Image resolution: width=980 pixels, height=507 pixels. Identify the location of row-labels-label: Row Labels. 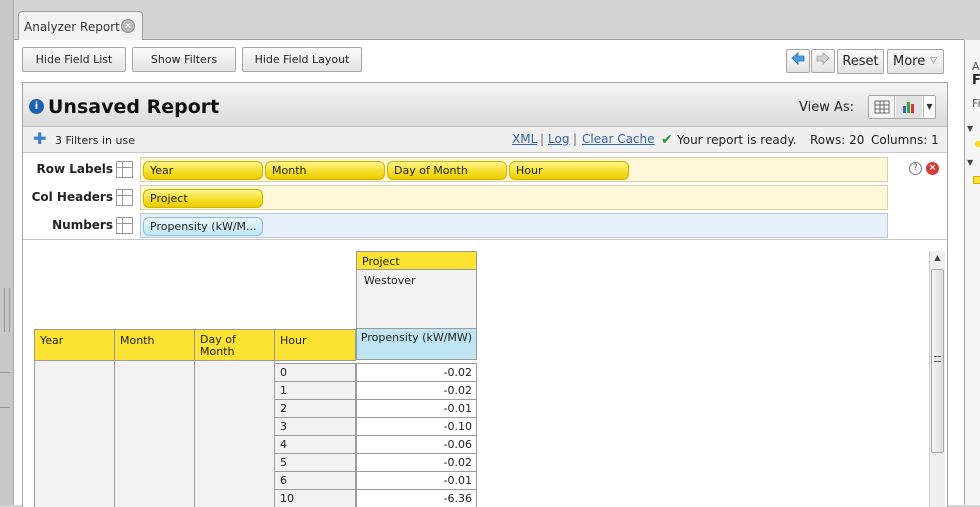
(74, 169).